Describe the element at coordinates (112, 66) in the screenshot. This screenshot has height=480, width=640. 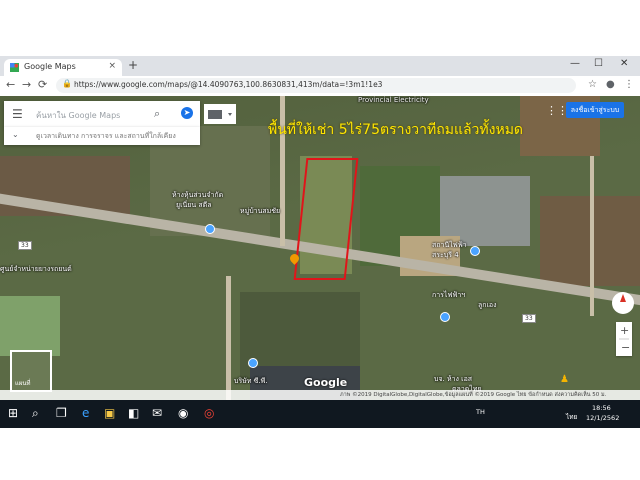
I see `tab-close-icon: ×` at that location.